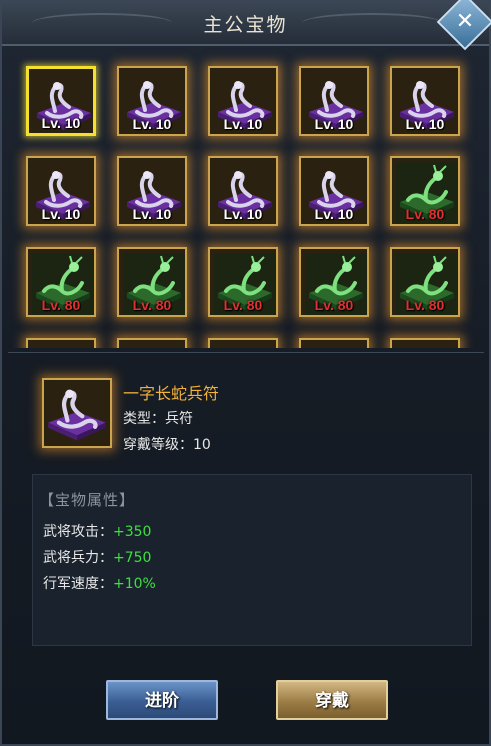 This screenshot has width=491, height=746. I want to click on treasure-name: 一字长蛇兵符, so click(171, 393).